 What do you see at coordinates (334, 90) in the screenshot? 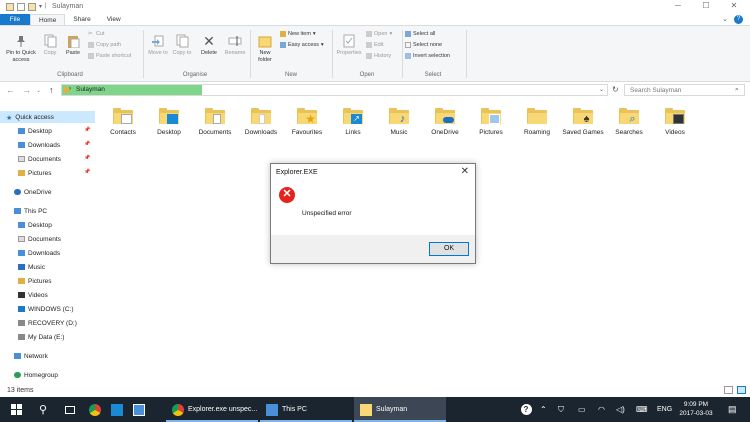
I see `address-bar: › Sulayman ⌄` at bounding box center [334, 90].